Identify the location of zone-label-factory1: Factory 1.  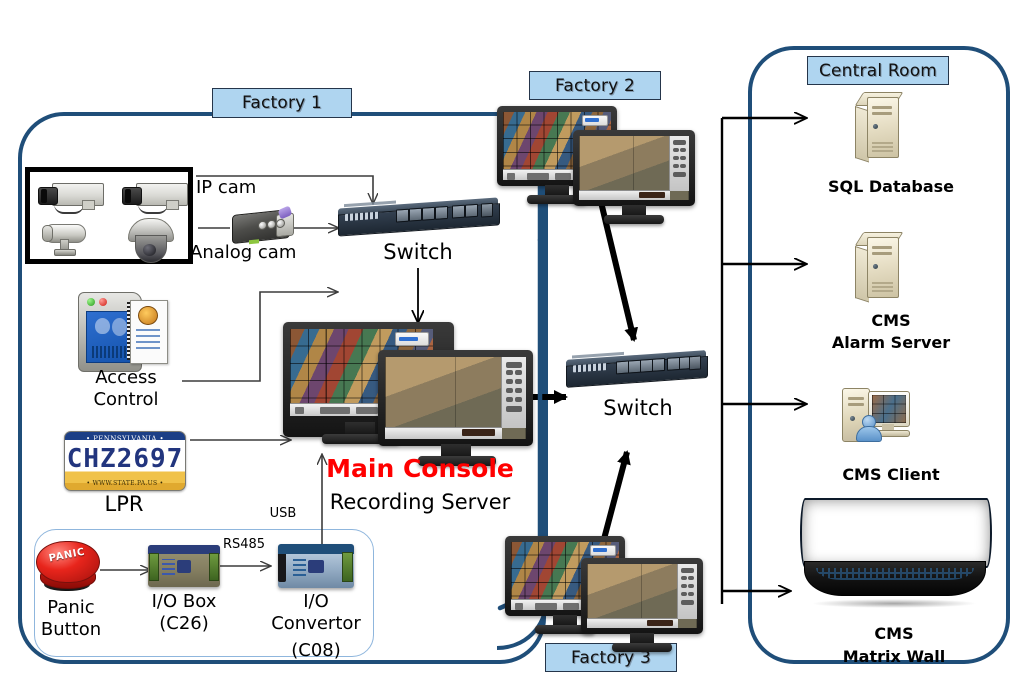
(282, 103).